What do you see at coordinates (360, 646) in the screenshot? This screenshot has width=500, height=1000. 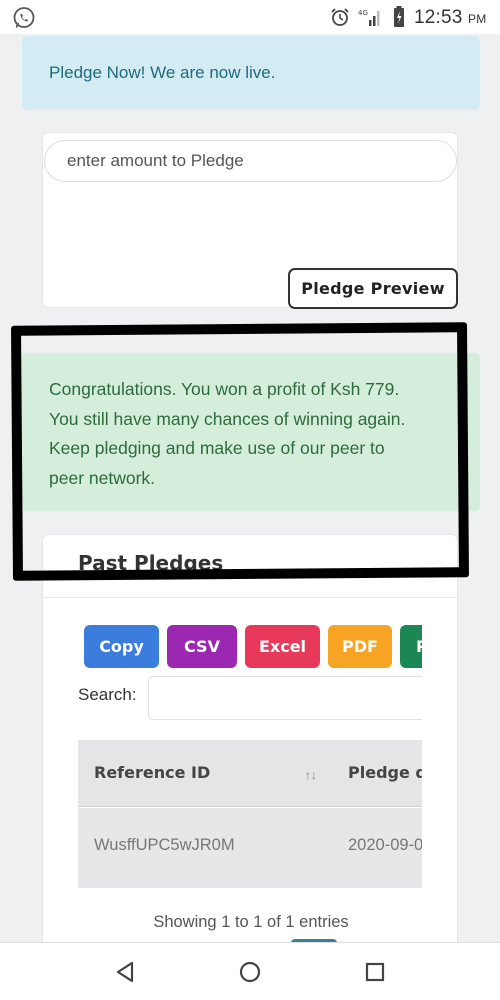 I see `pdf-button: PDF` at bounding box center [360, 646].